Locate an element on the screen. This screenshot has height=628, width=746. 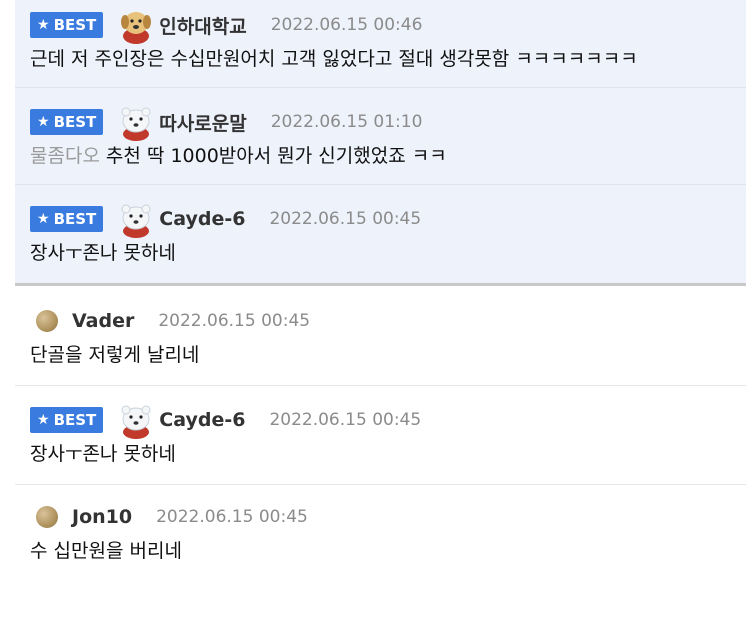
comment-nickname: Vader is located at coordinates (103, 321).